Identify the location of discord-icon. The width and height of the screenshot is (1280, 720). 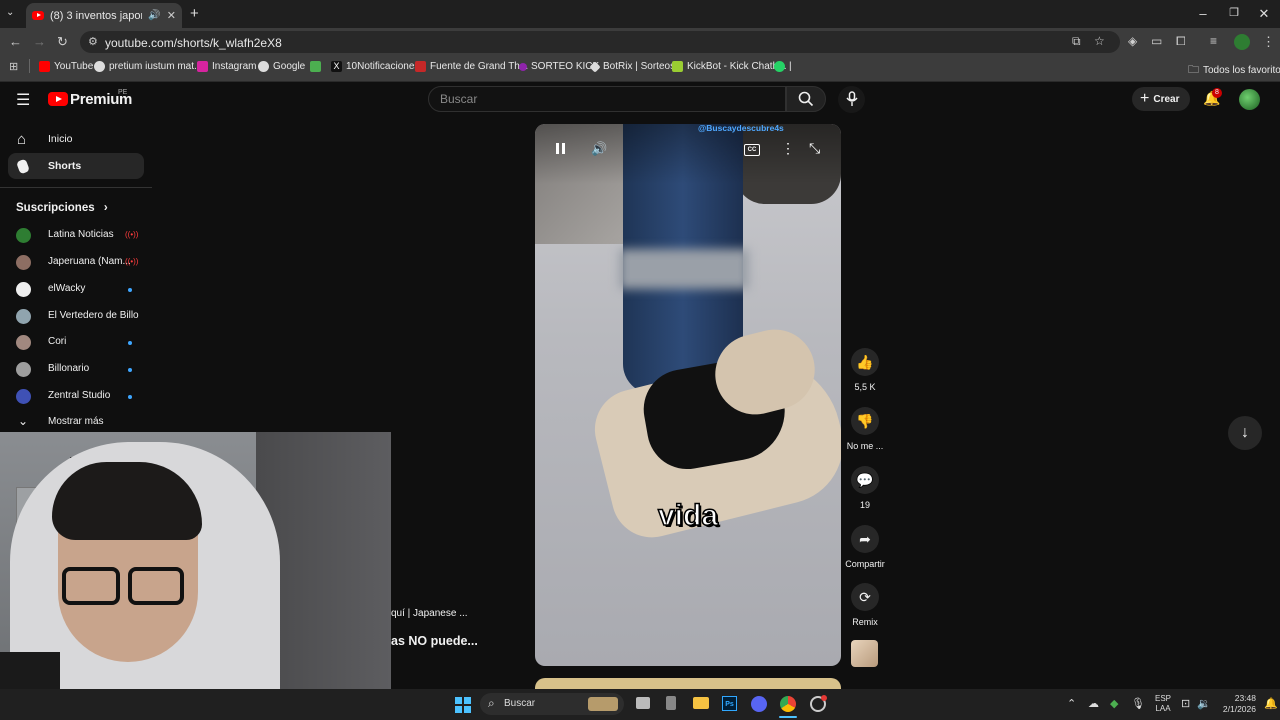
(759, 704).